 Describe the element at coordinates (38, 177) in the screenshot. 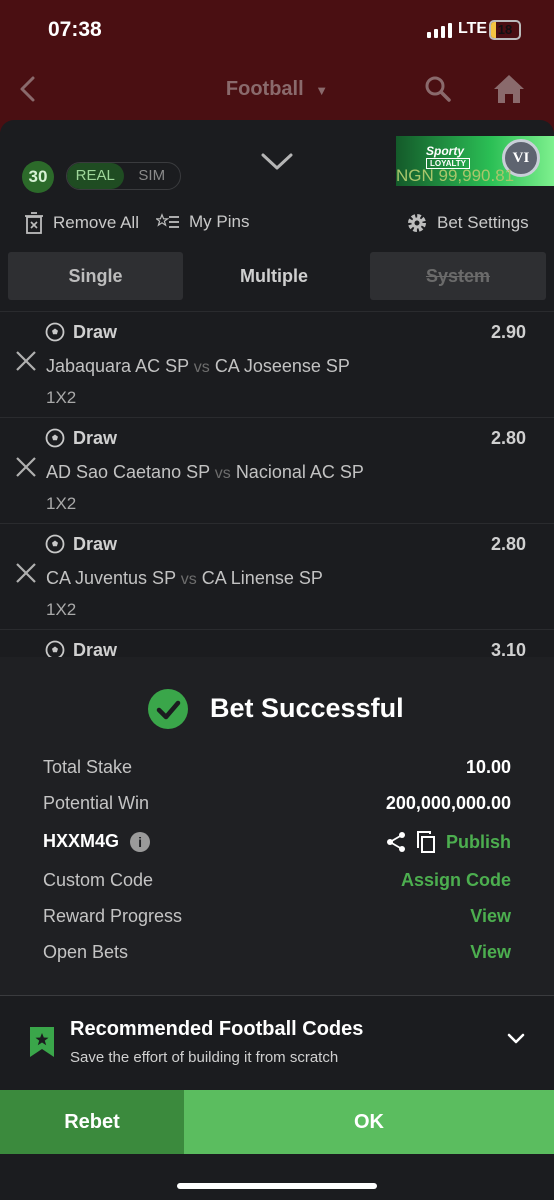

I see `selection-count-badge: 30` at that location.